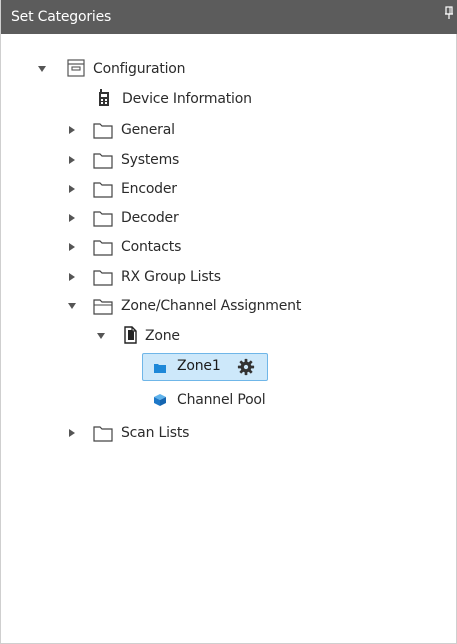 The image size is (457, 644). Describe the element at coordinates (61, 17) in the screenshot. I see `panel-title: Set Categories` at that location.